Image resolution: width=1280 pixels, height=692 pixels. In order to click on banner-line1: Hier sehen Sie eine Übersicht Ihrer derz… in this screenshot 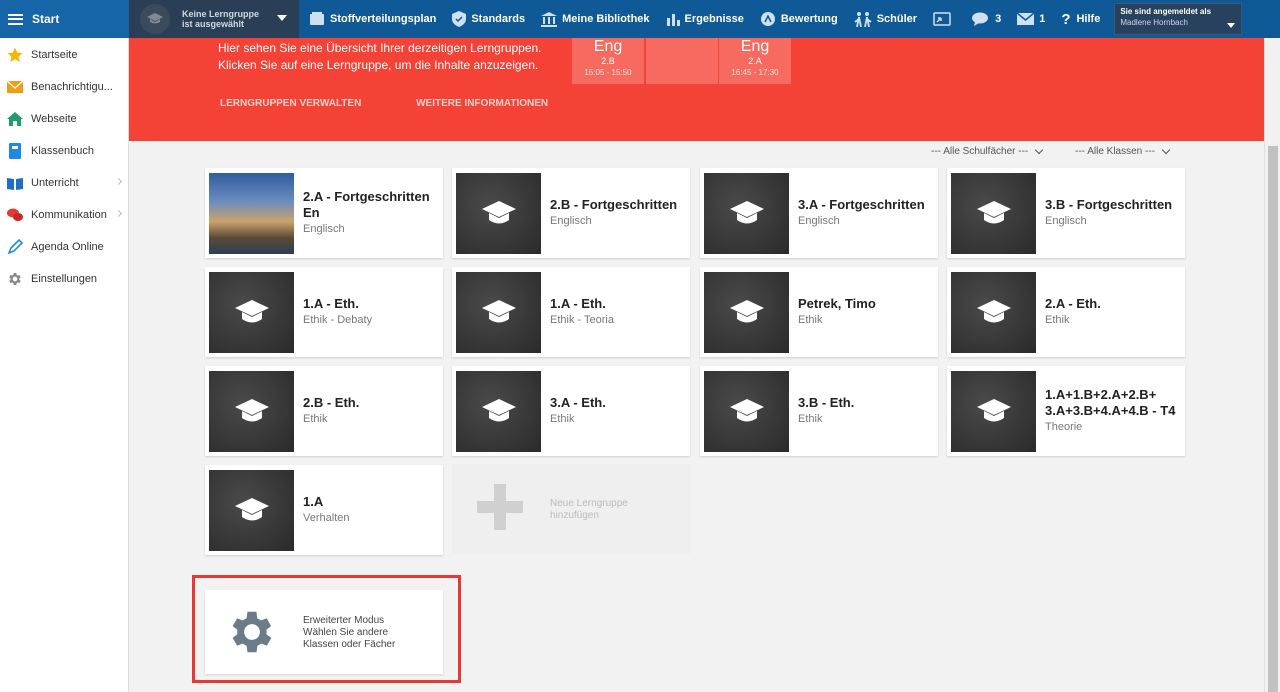, I will do `click(380, 48)`.